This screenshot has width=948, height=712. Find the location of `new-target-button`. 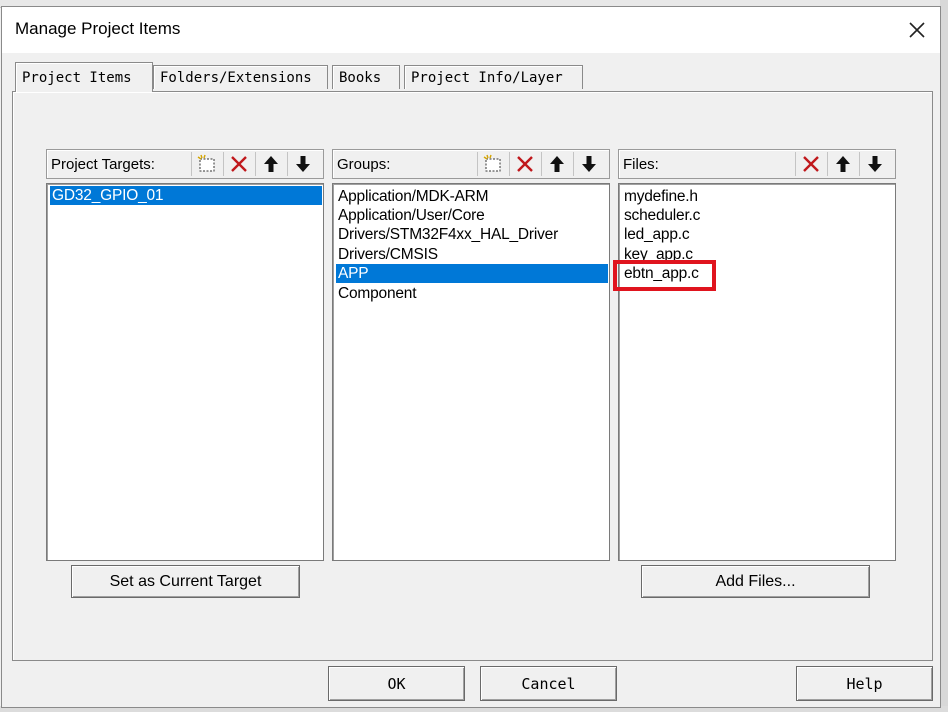

new-target-button is located at coordinates (206, 164).